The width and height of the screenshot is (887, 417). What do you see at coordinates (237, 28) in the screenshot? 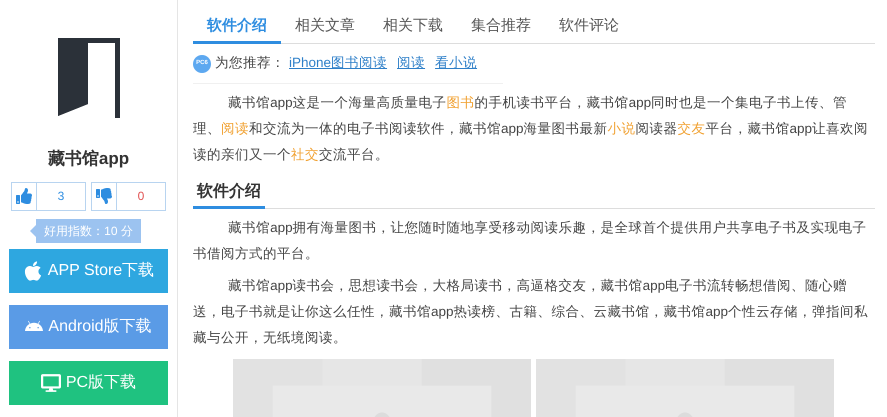
I see `tab: 软件介绍` at bounding box center [237, 28].